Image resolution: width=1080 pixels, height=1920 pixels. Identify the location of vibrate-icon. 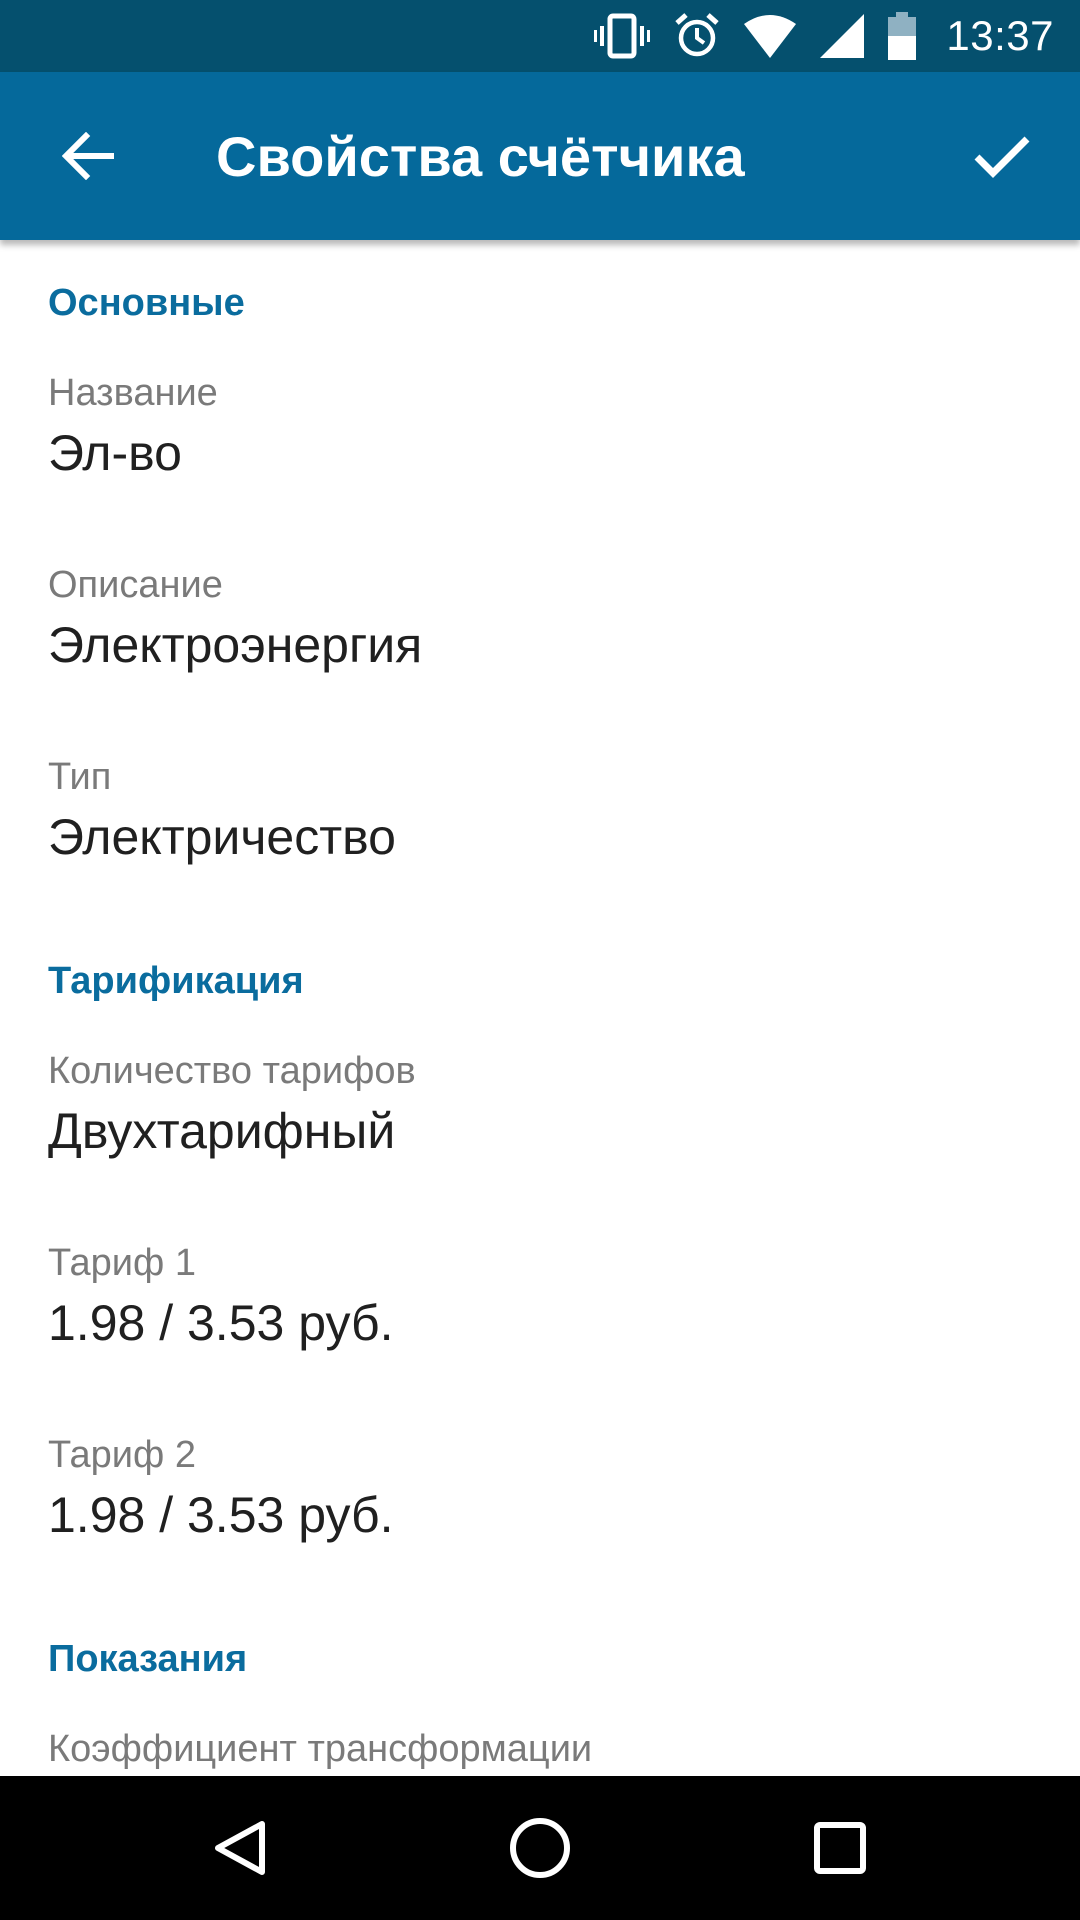
(622, 36).